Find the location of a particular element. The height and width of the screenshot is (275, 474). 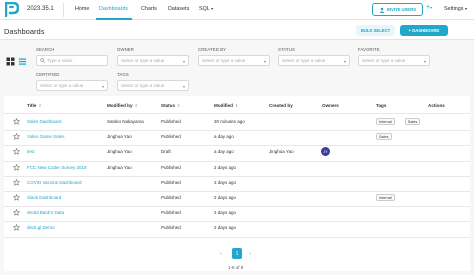

nav-sql-label: SQL is located at coordinates (204, 9).